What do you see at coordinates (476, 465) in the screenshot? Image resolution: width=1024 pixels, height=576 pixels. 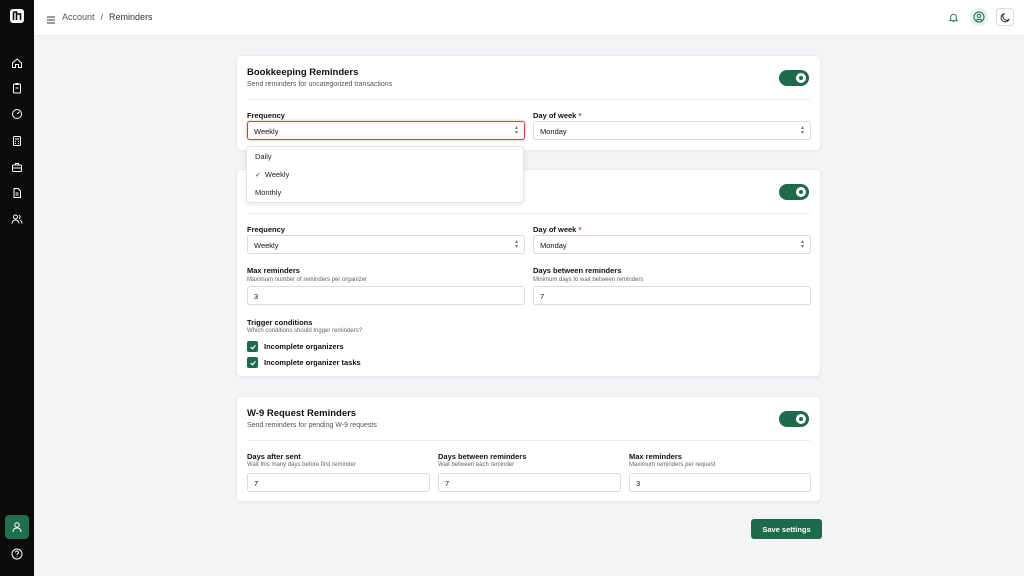 I see `days-between-help: Wait between each reminder` at bounding box center [476, 465].